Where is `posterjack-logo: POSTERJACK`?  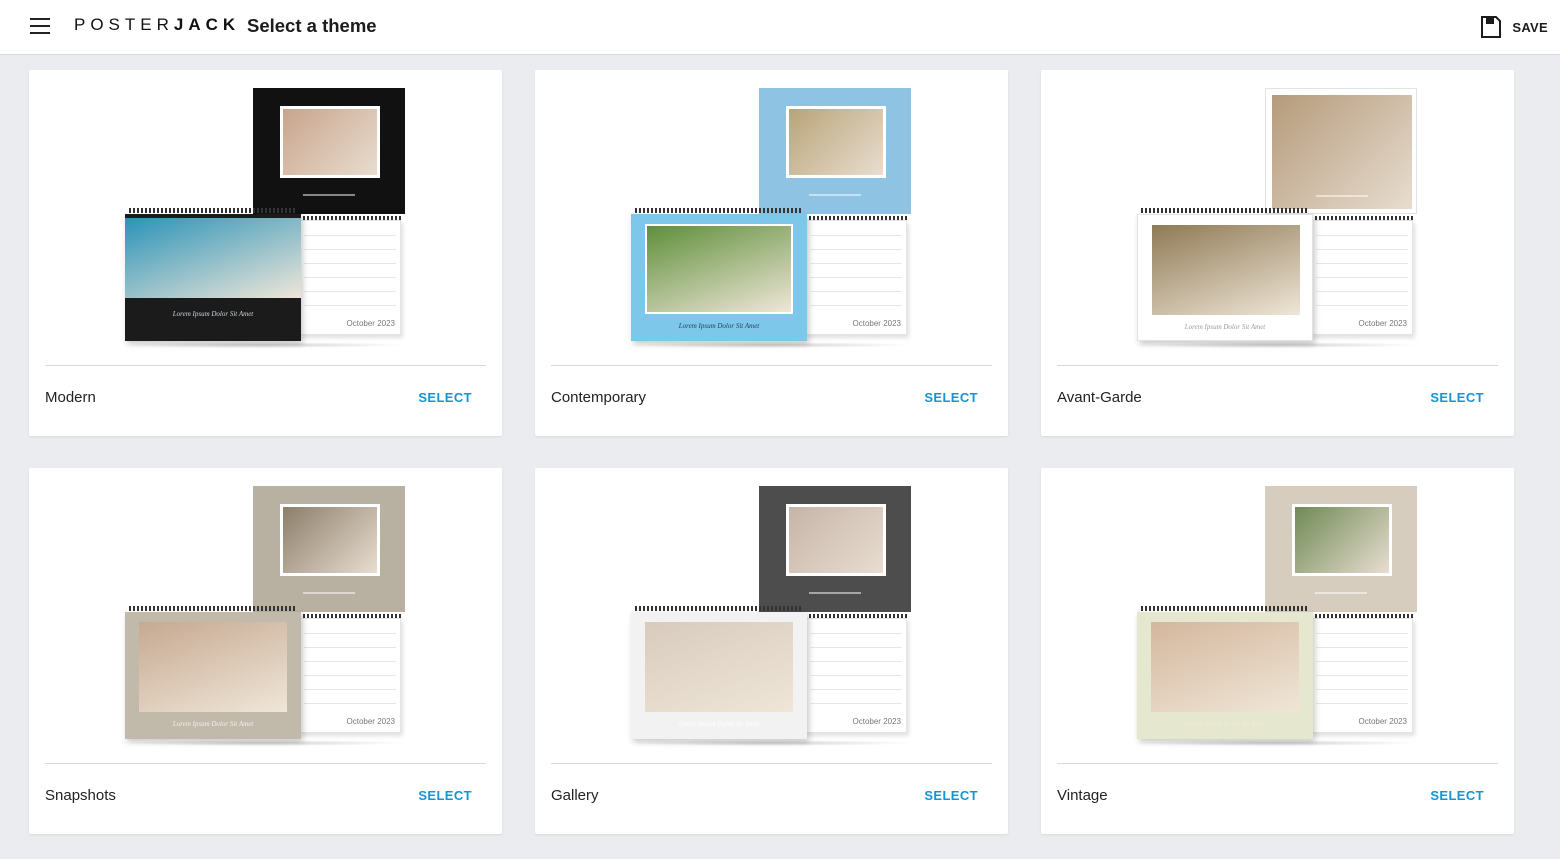 posterjack-logo: POSTERJACK is located at coordinates (157, 26).